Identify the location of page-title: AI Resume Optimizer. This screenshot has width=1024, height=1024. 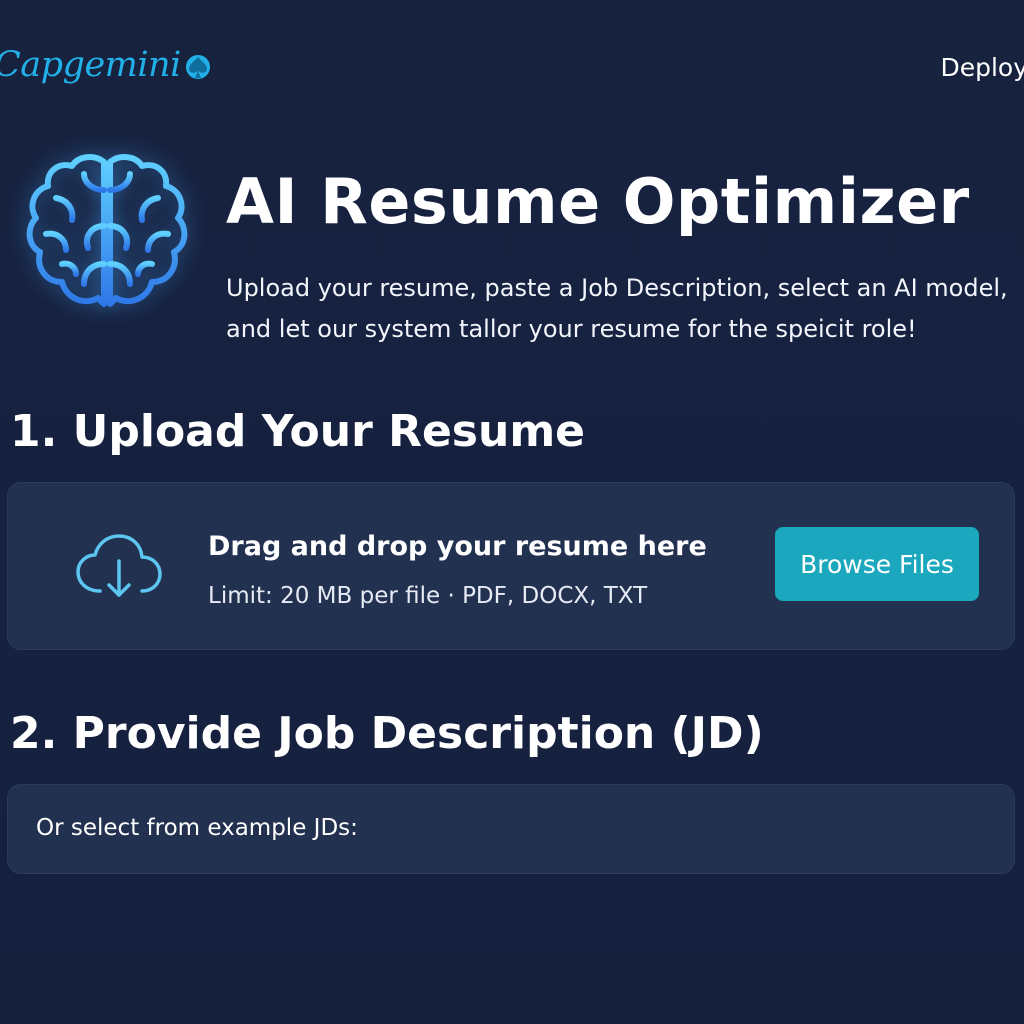
(598, 201).